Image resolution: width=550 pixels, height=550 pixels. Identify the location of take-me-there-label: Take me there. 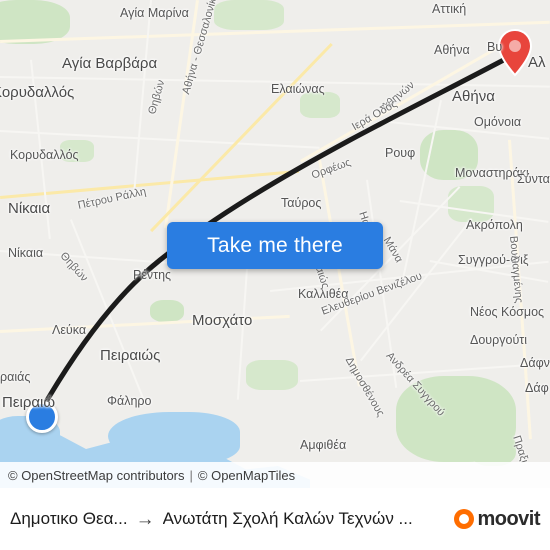
(275, 245).